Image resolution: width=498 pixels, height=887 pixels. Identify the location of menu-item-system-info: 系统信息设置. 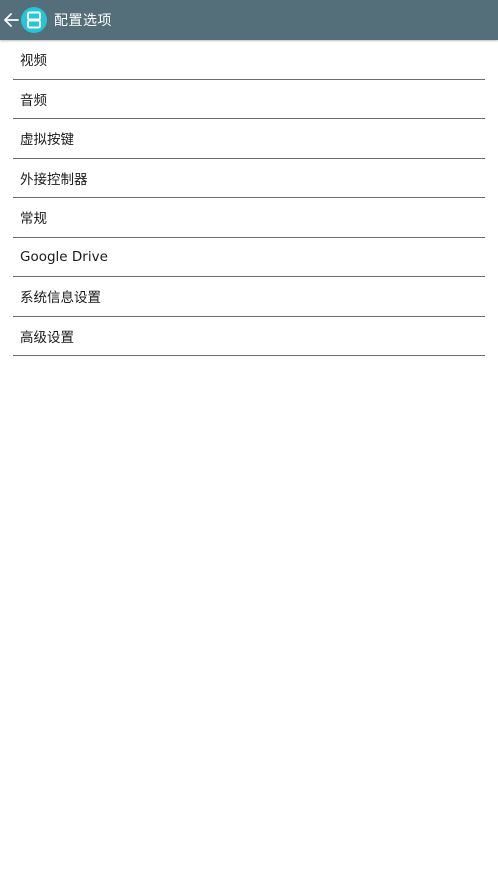
(249, 297).